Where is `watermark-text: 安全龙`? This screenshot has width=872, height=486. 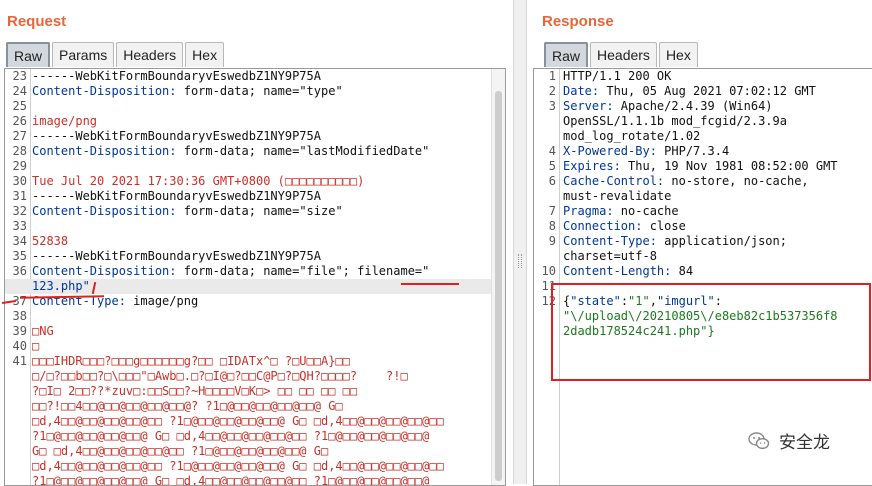
watermark-text: 安全龙 is located at coordinates (804, 443).